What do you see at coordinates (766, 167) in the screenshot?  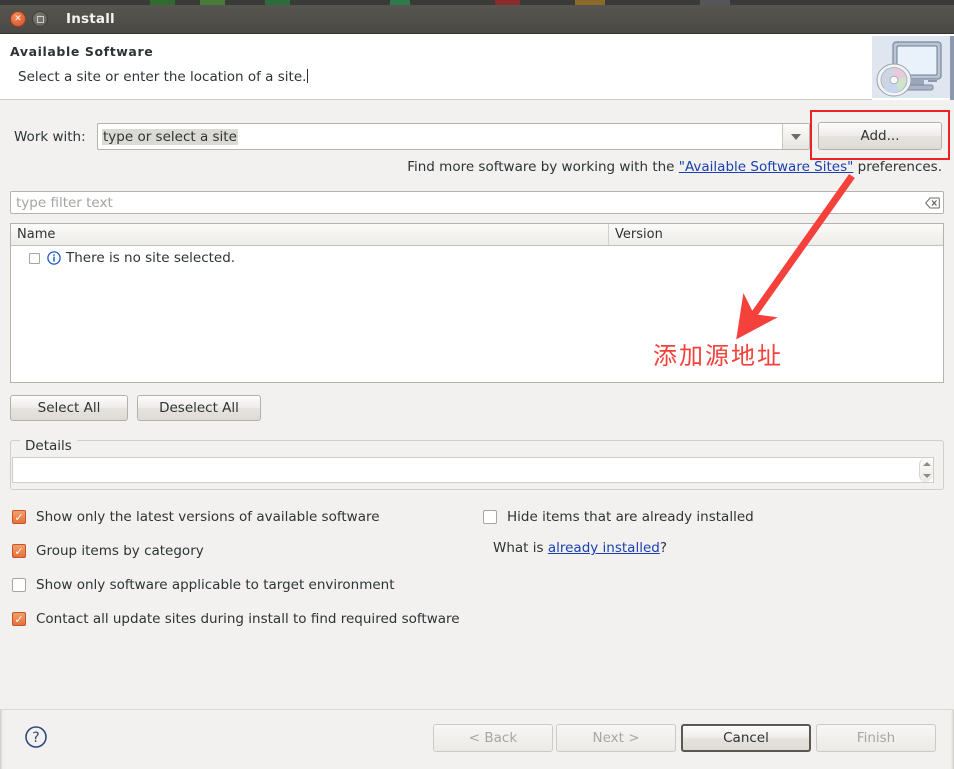 I see `available-software-sites-link: "Available Software Sites"` at bounding box center [766, 167].